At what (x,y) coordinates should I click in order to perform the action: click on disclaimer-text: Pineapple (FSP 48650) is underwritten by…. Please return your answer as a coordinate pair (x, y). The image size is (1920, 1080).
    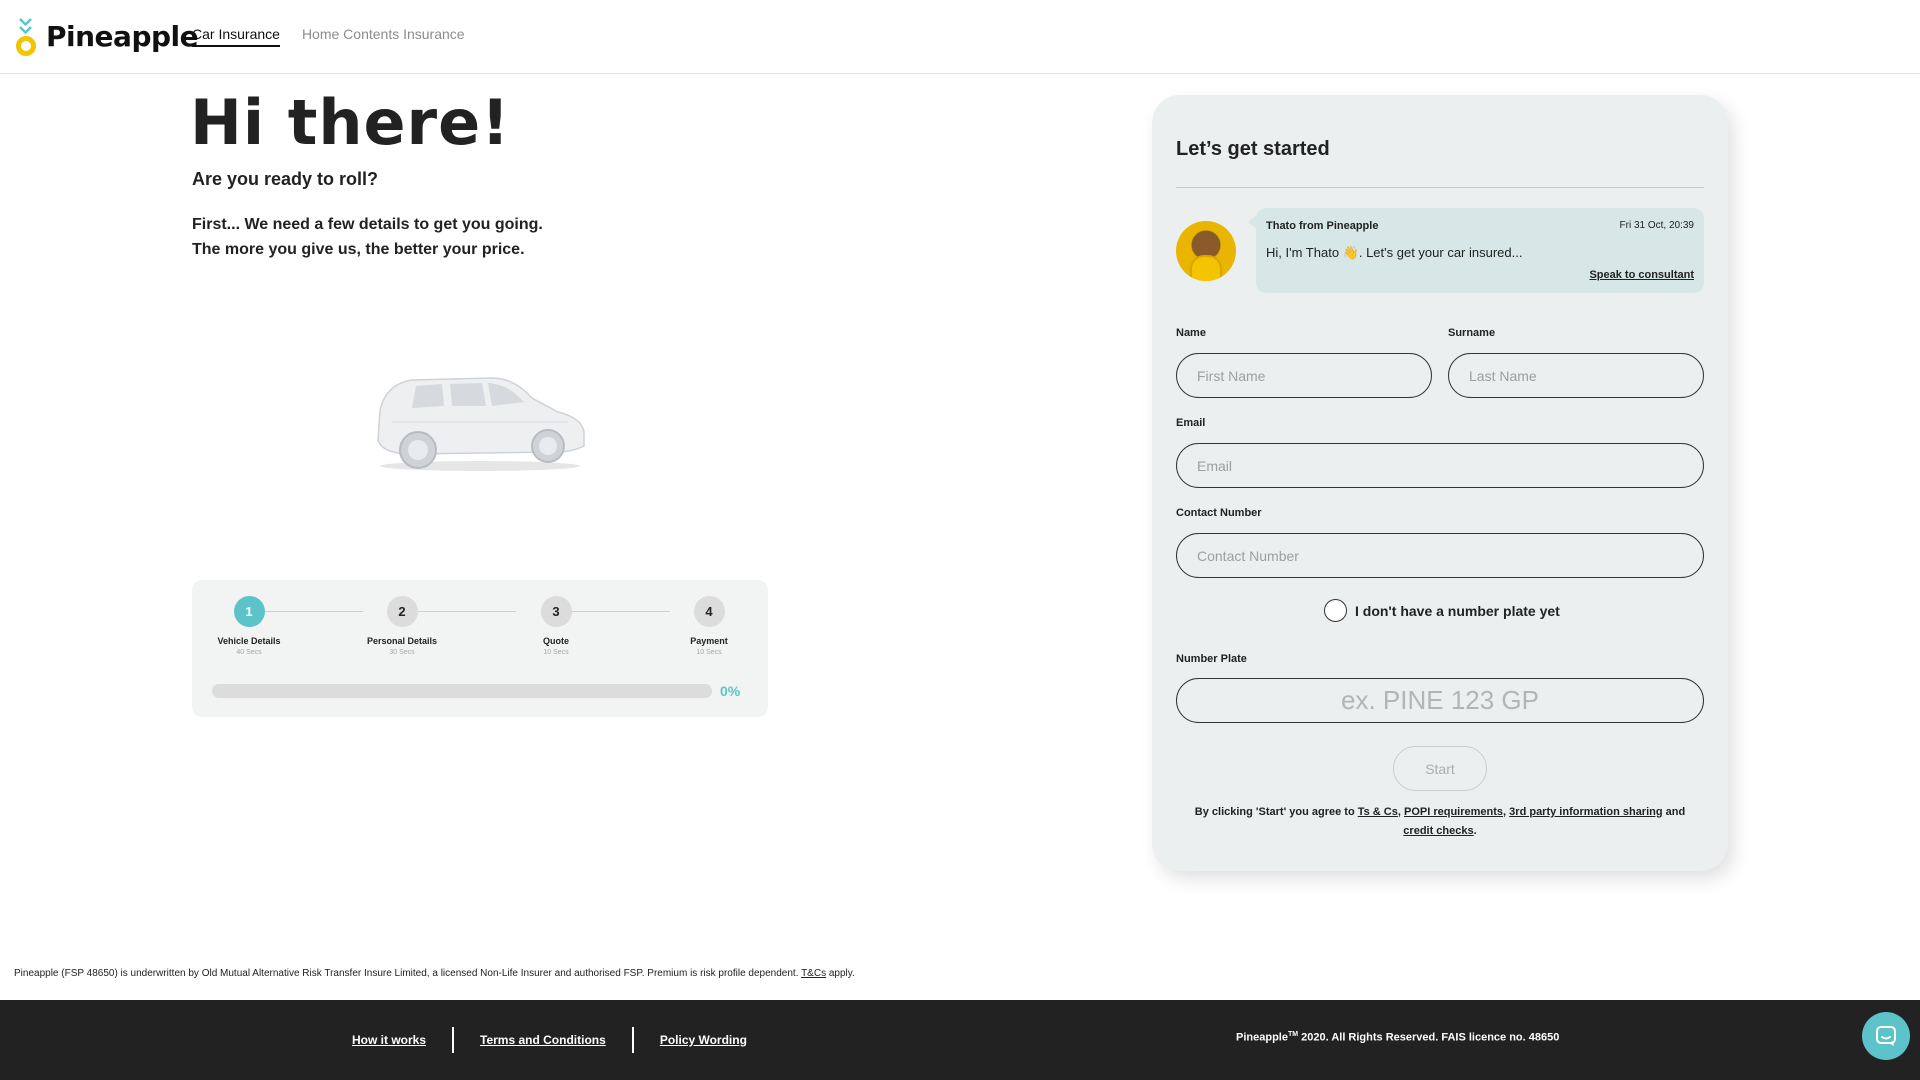
    Looking at the image, I should click on (406, 973).